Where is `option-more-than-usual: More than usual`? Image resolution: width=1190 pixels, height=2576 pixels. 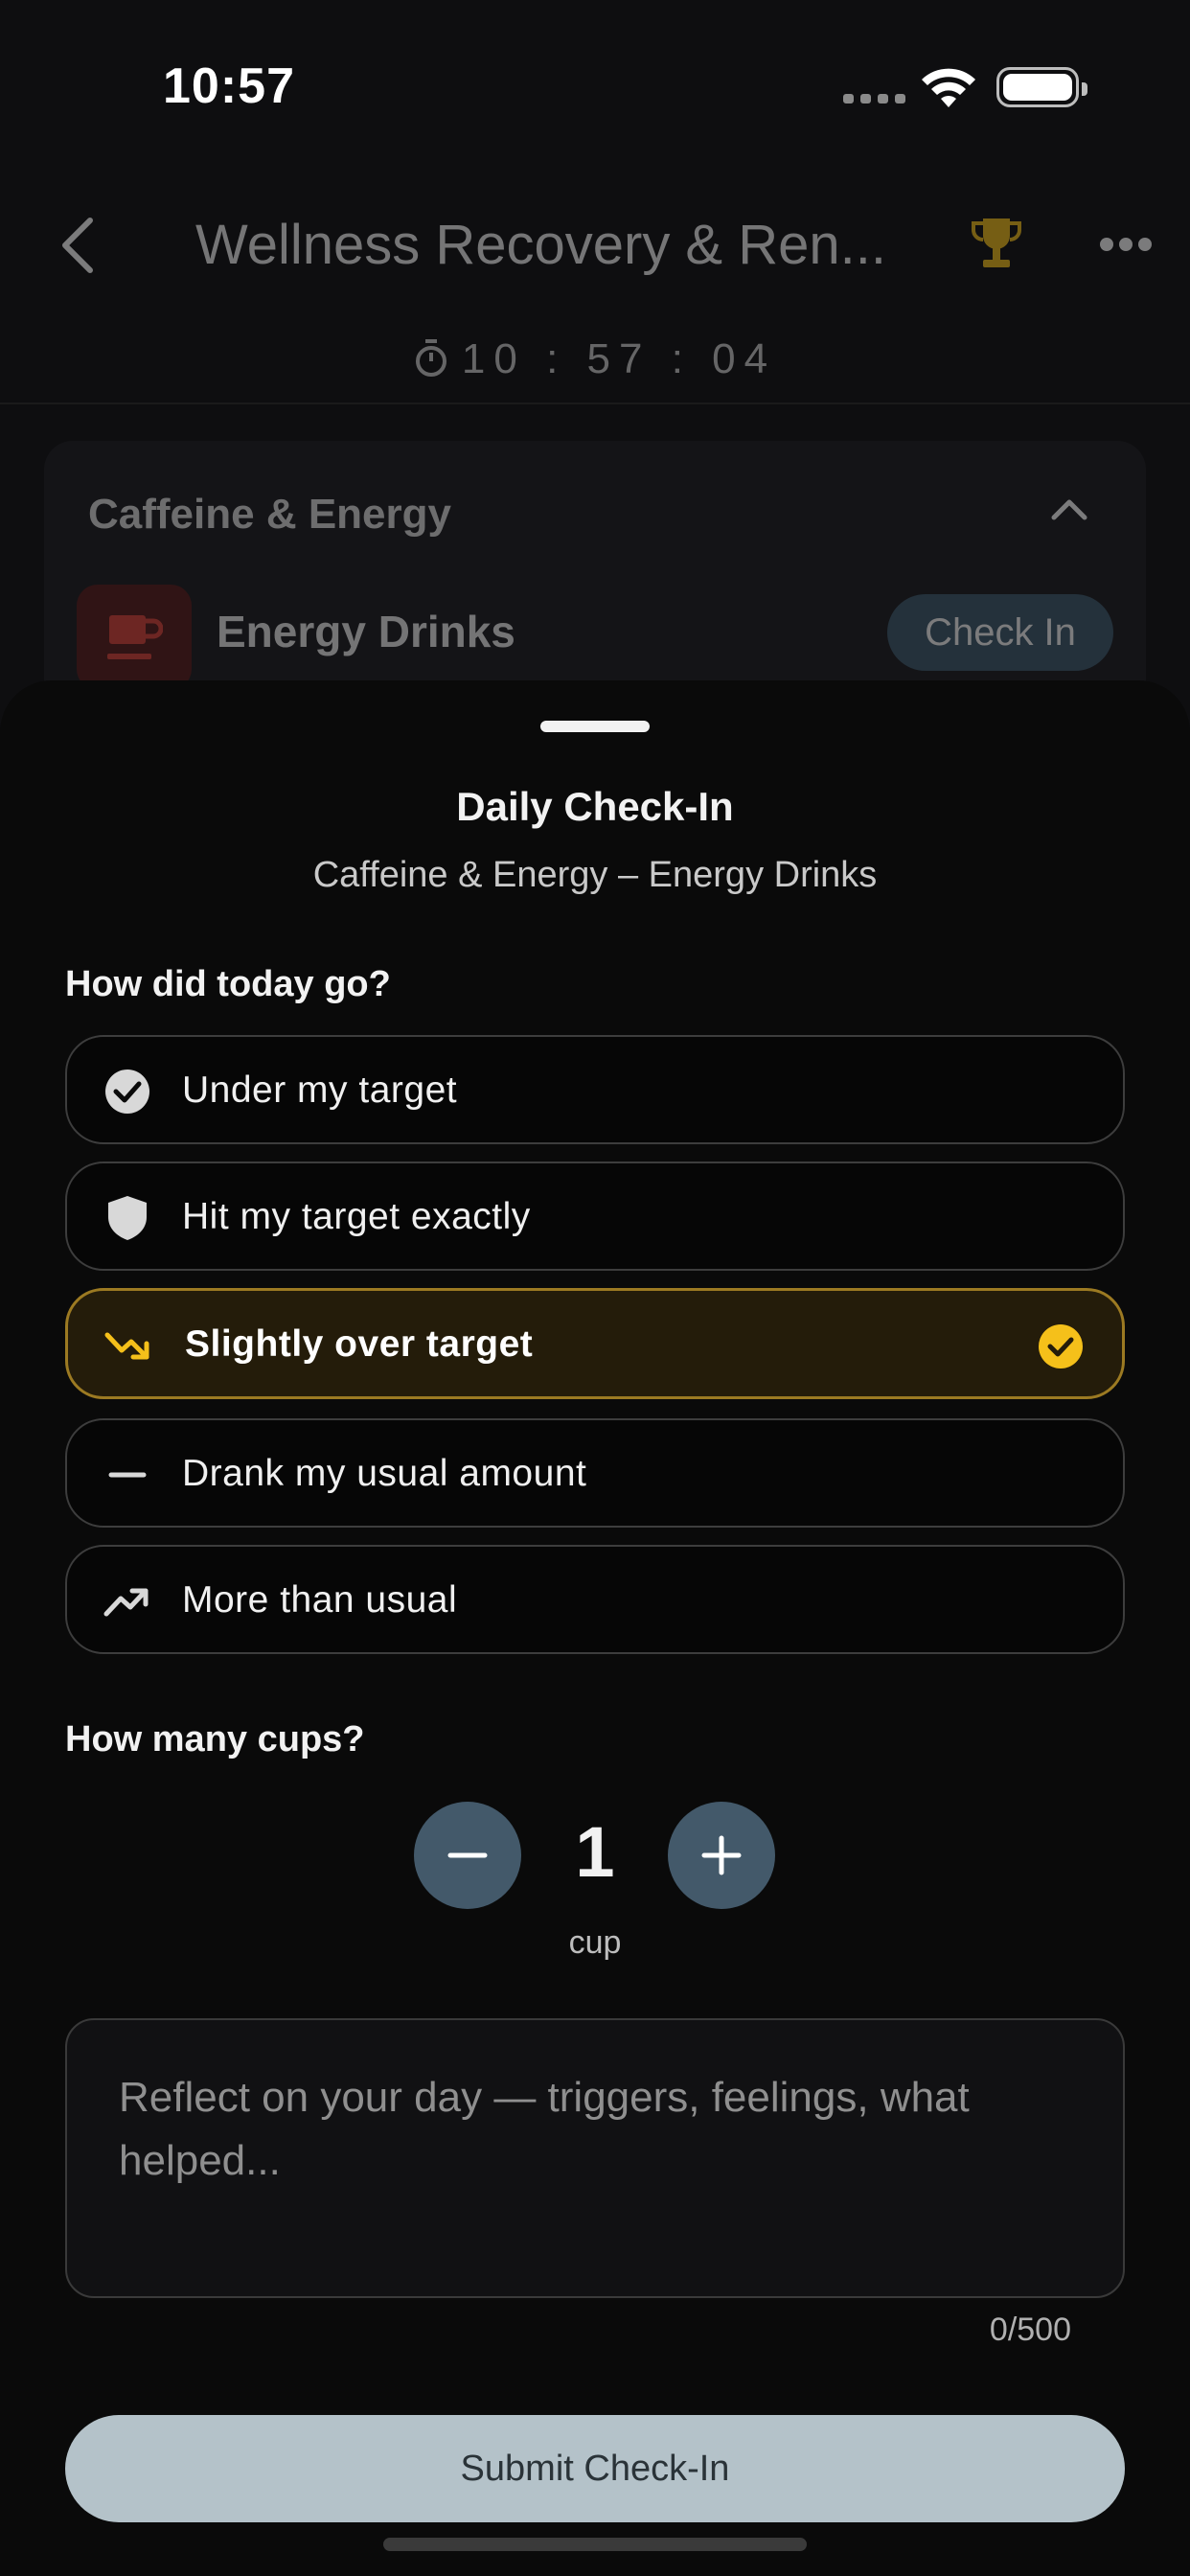
option-more-than-usual: More than usual is located at coordinates (595, 1599).